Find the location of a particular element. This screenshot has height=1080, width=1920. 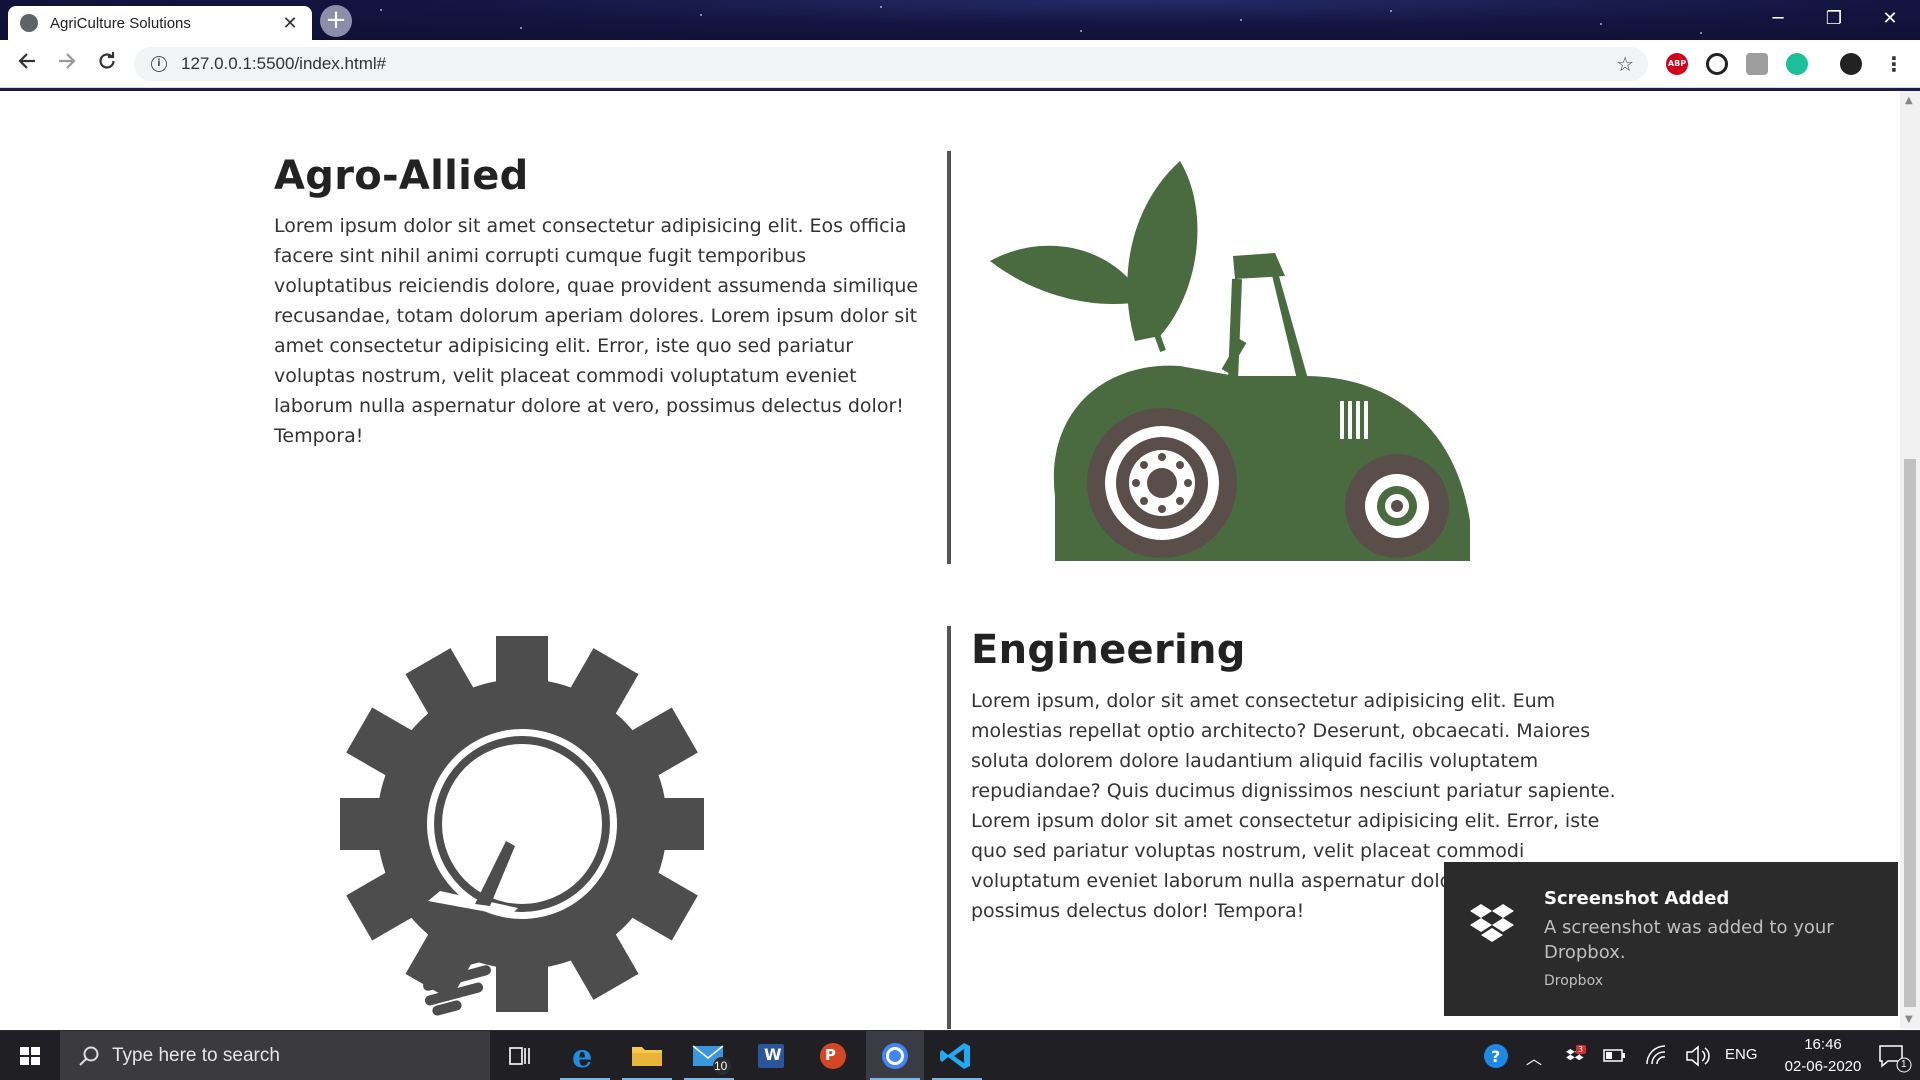

extension-puzzle-icon is located at coordinates (1757, 64).